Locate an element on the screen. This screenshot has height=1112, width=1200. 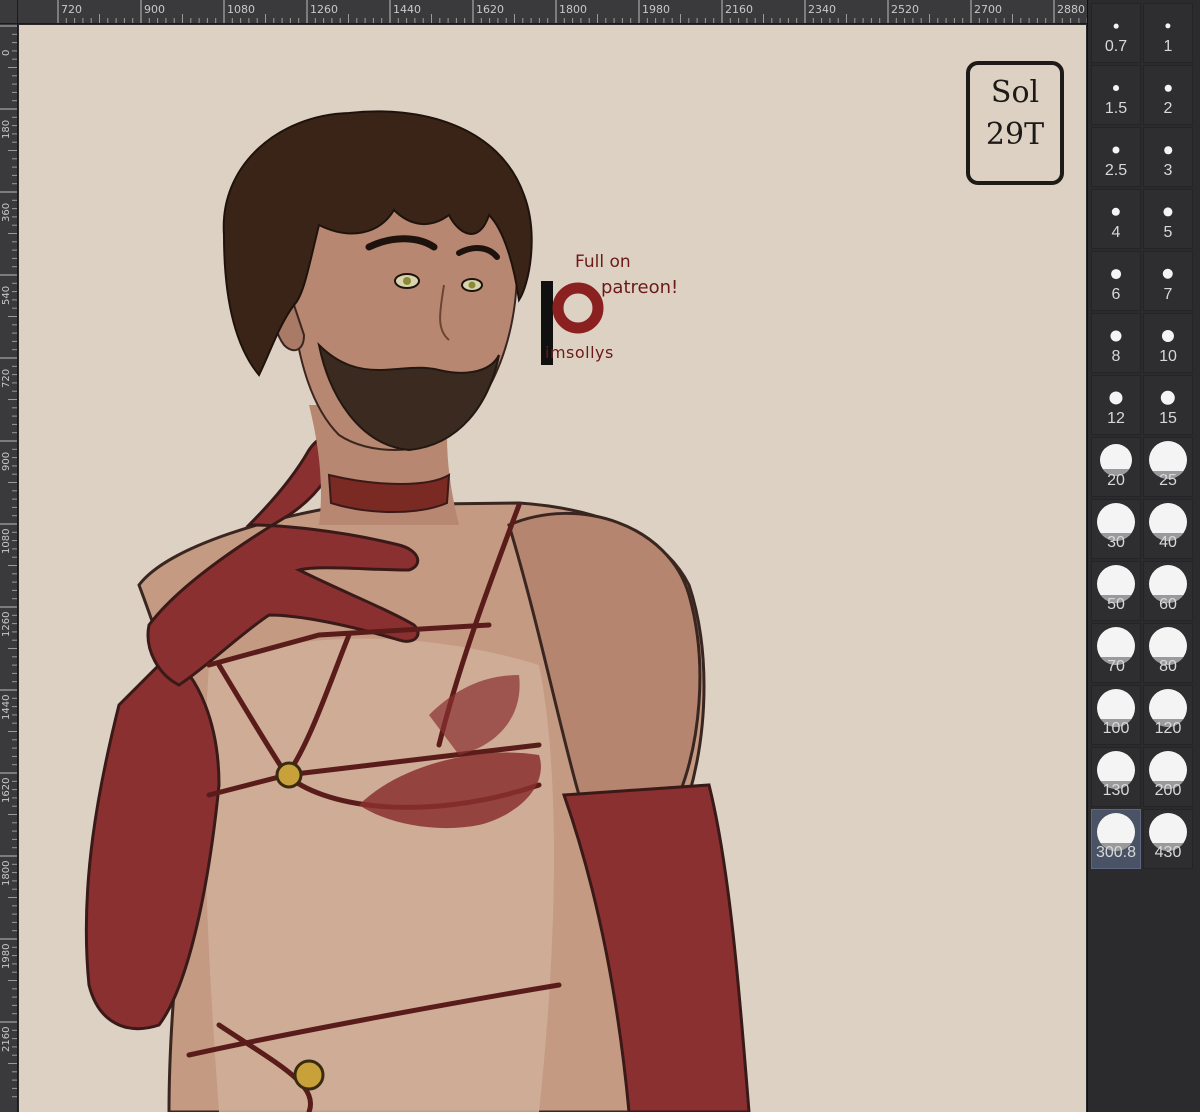
ruler-corner is located at coordinates (9, 12).